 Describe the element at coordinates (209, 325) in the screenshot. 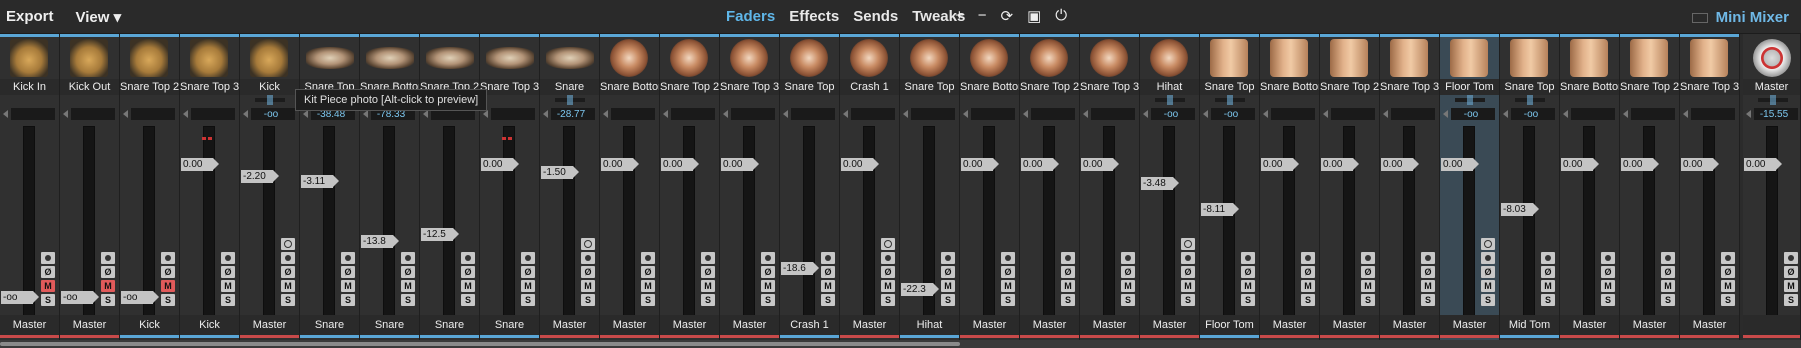

I see `output-route: Kick` at that location.